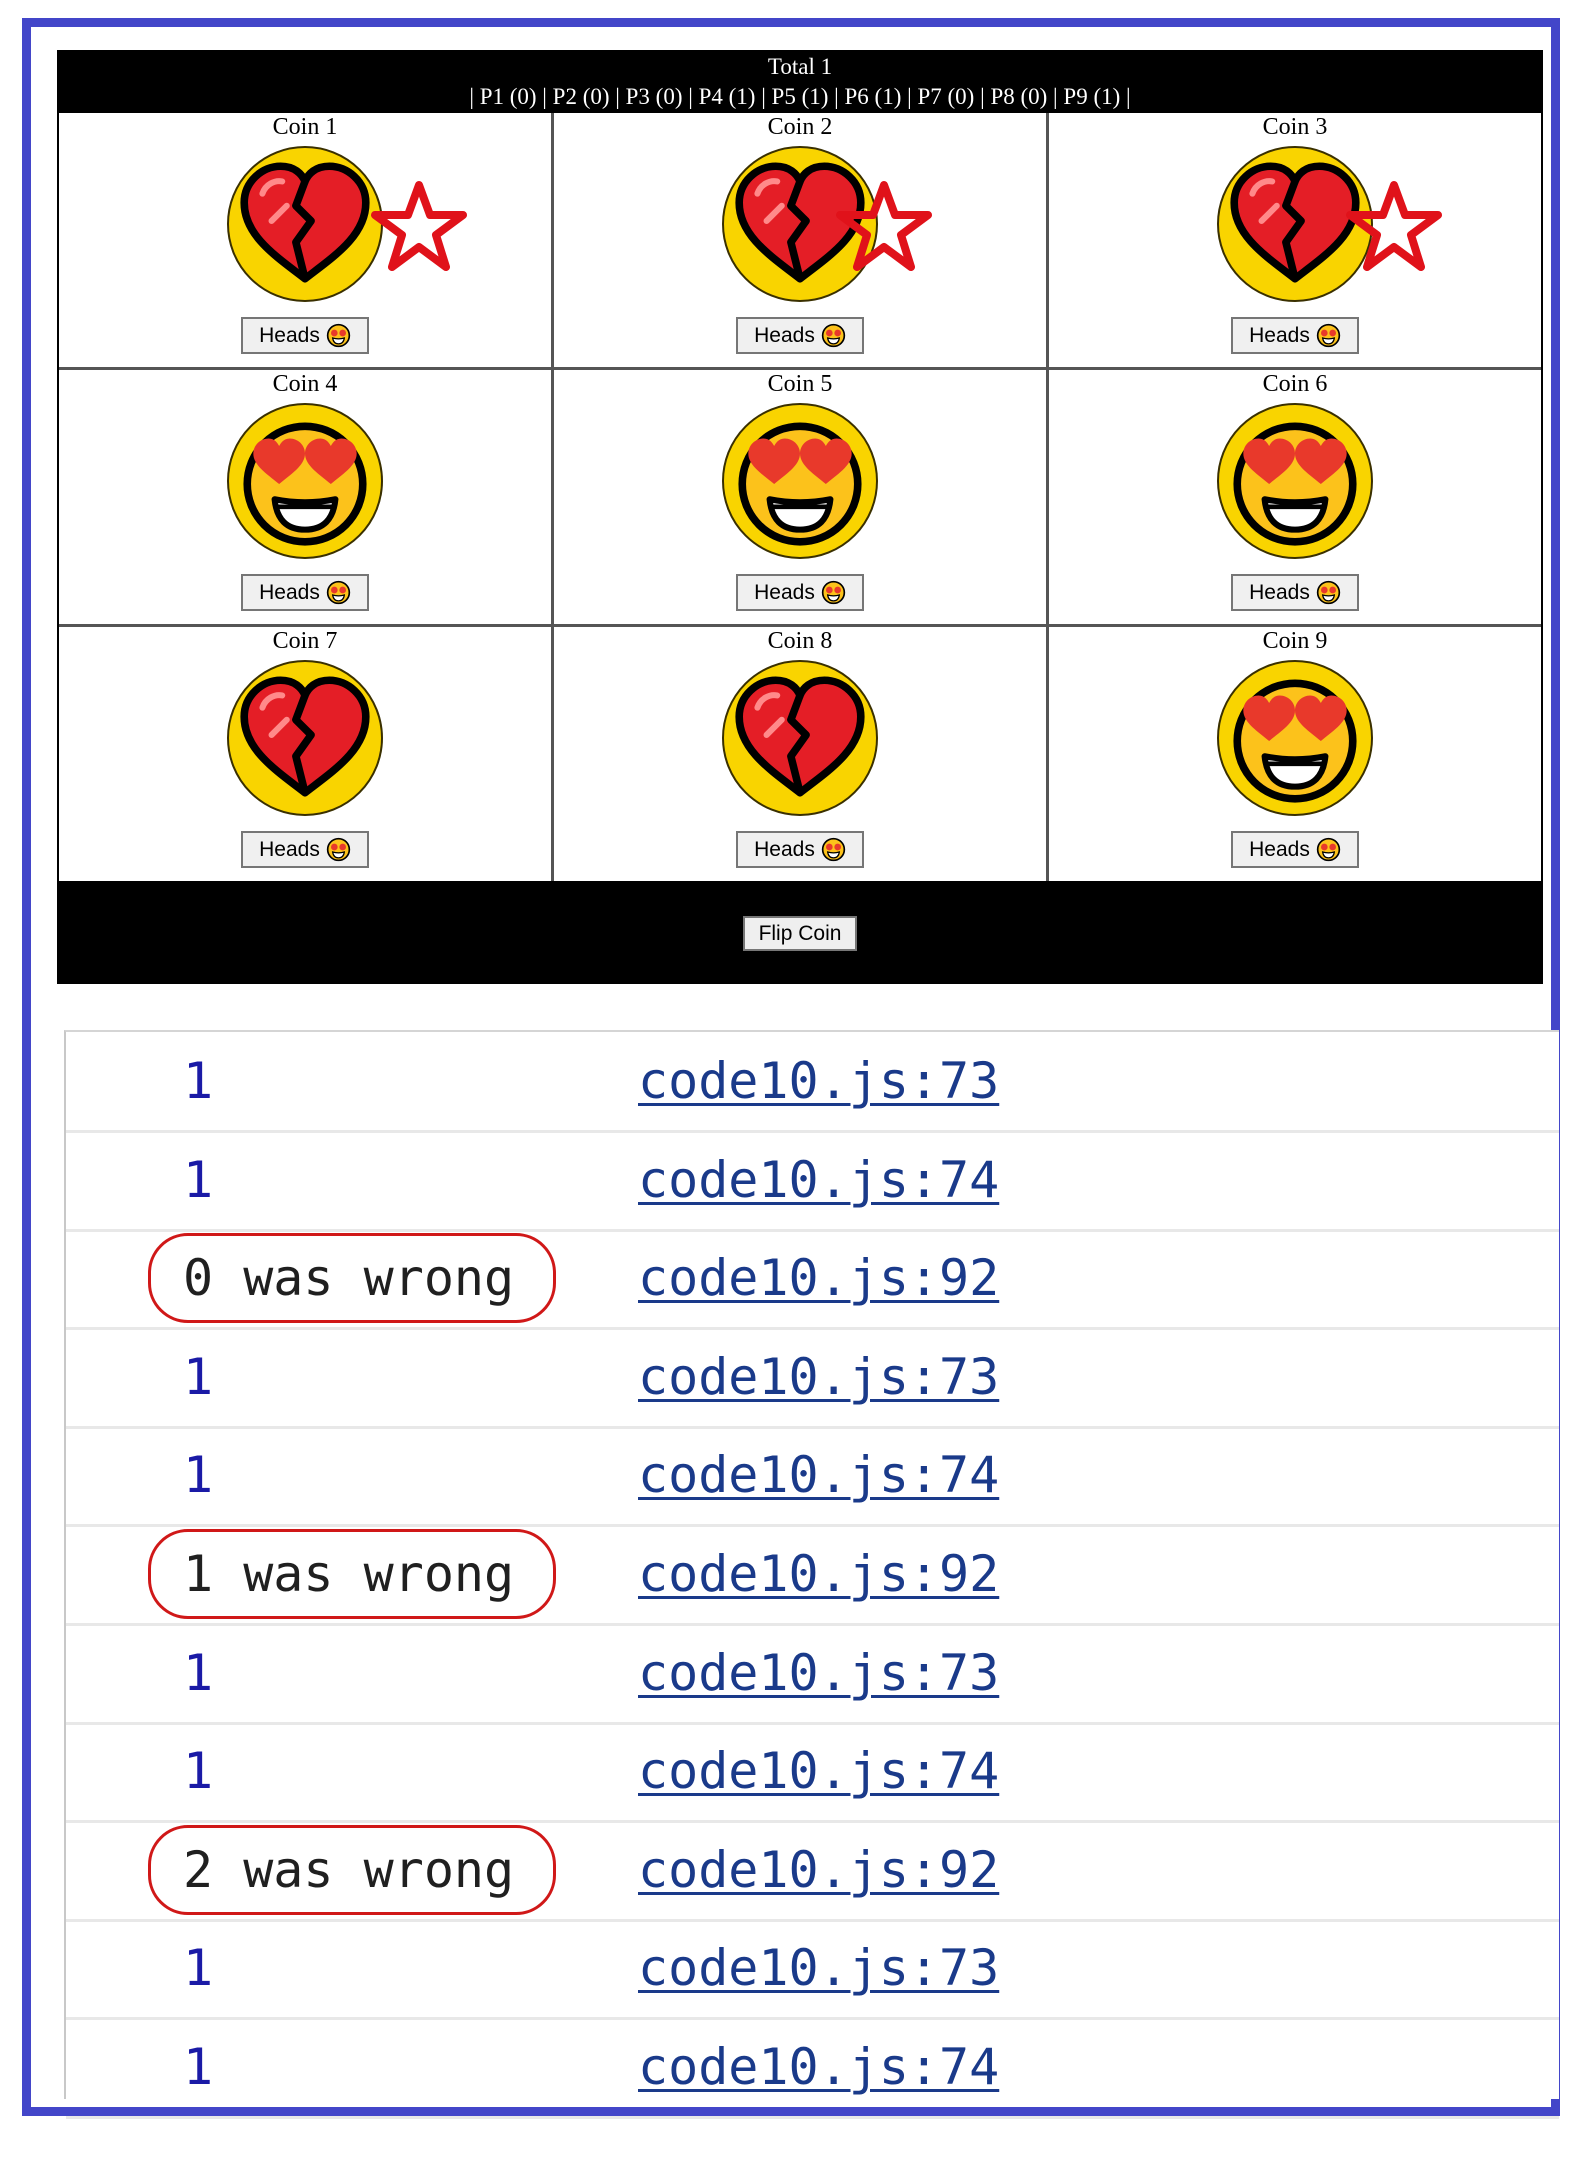 Image resolution: width=1587 pixels, height=2175 pixels. Describe the element at coordinates (800, 641) in the screenshot. I see `coin-label: Coin 8` at that location.